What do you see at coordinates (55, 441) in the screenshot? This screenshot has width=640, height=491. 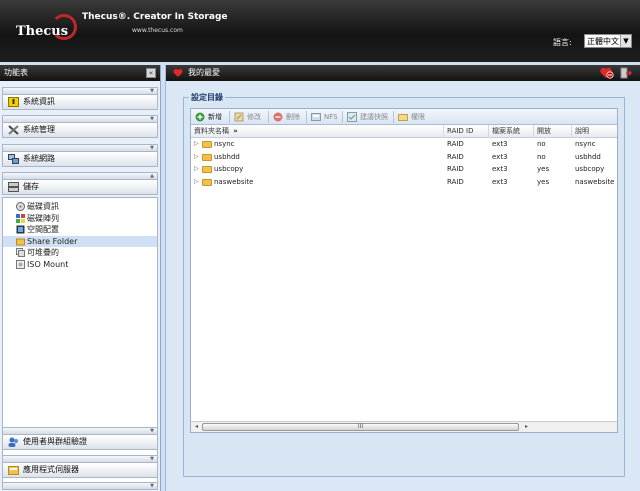 I see `sidebar-item-label: 使用者與群組驗證` at bounding box center [55, 441].